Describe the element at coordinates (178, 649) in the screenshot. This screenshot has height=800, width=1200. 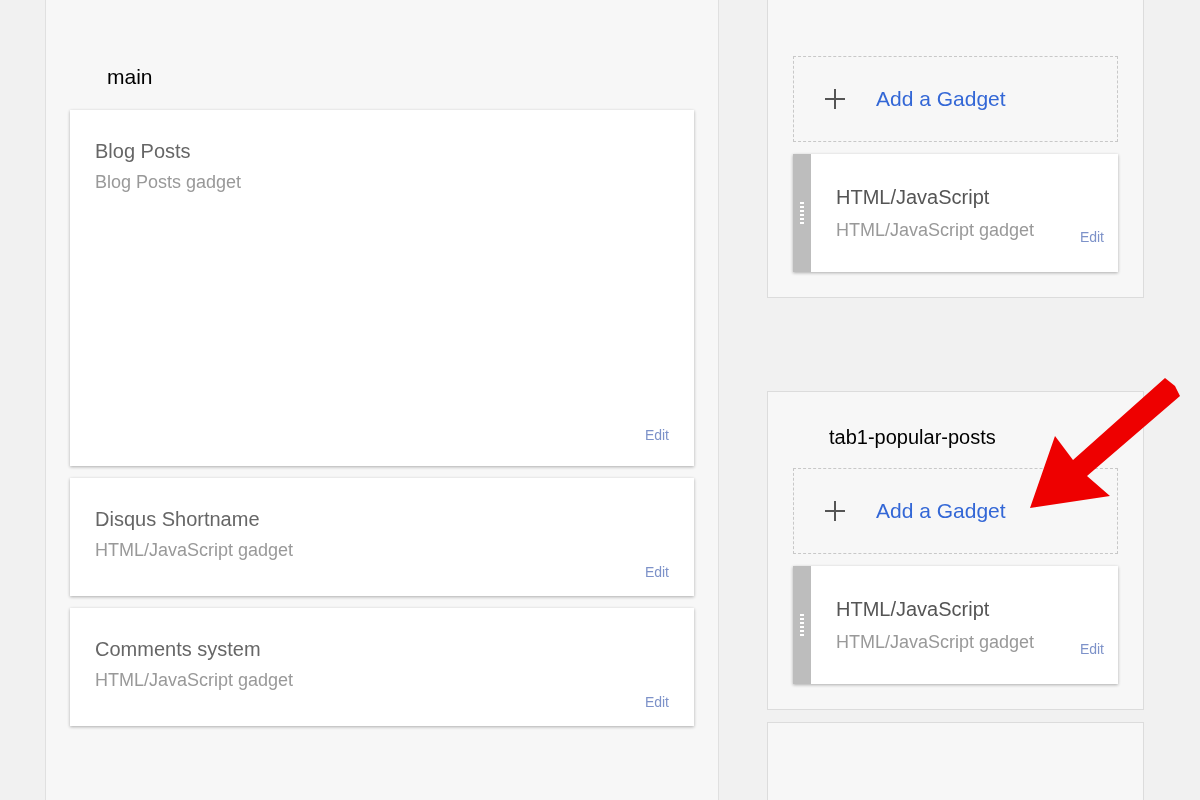
I see `gadget-title: Comments system` at that location.